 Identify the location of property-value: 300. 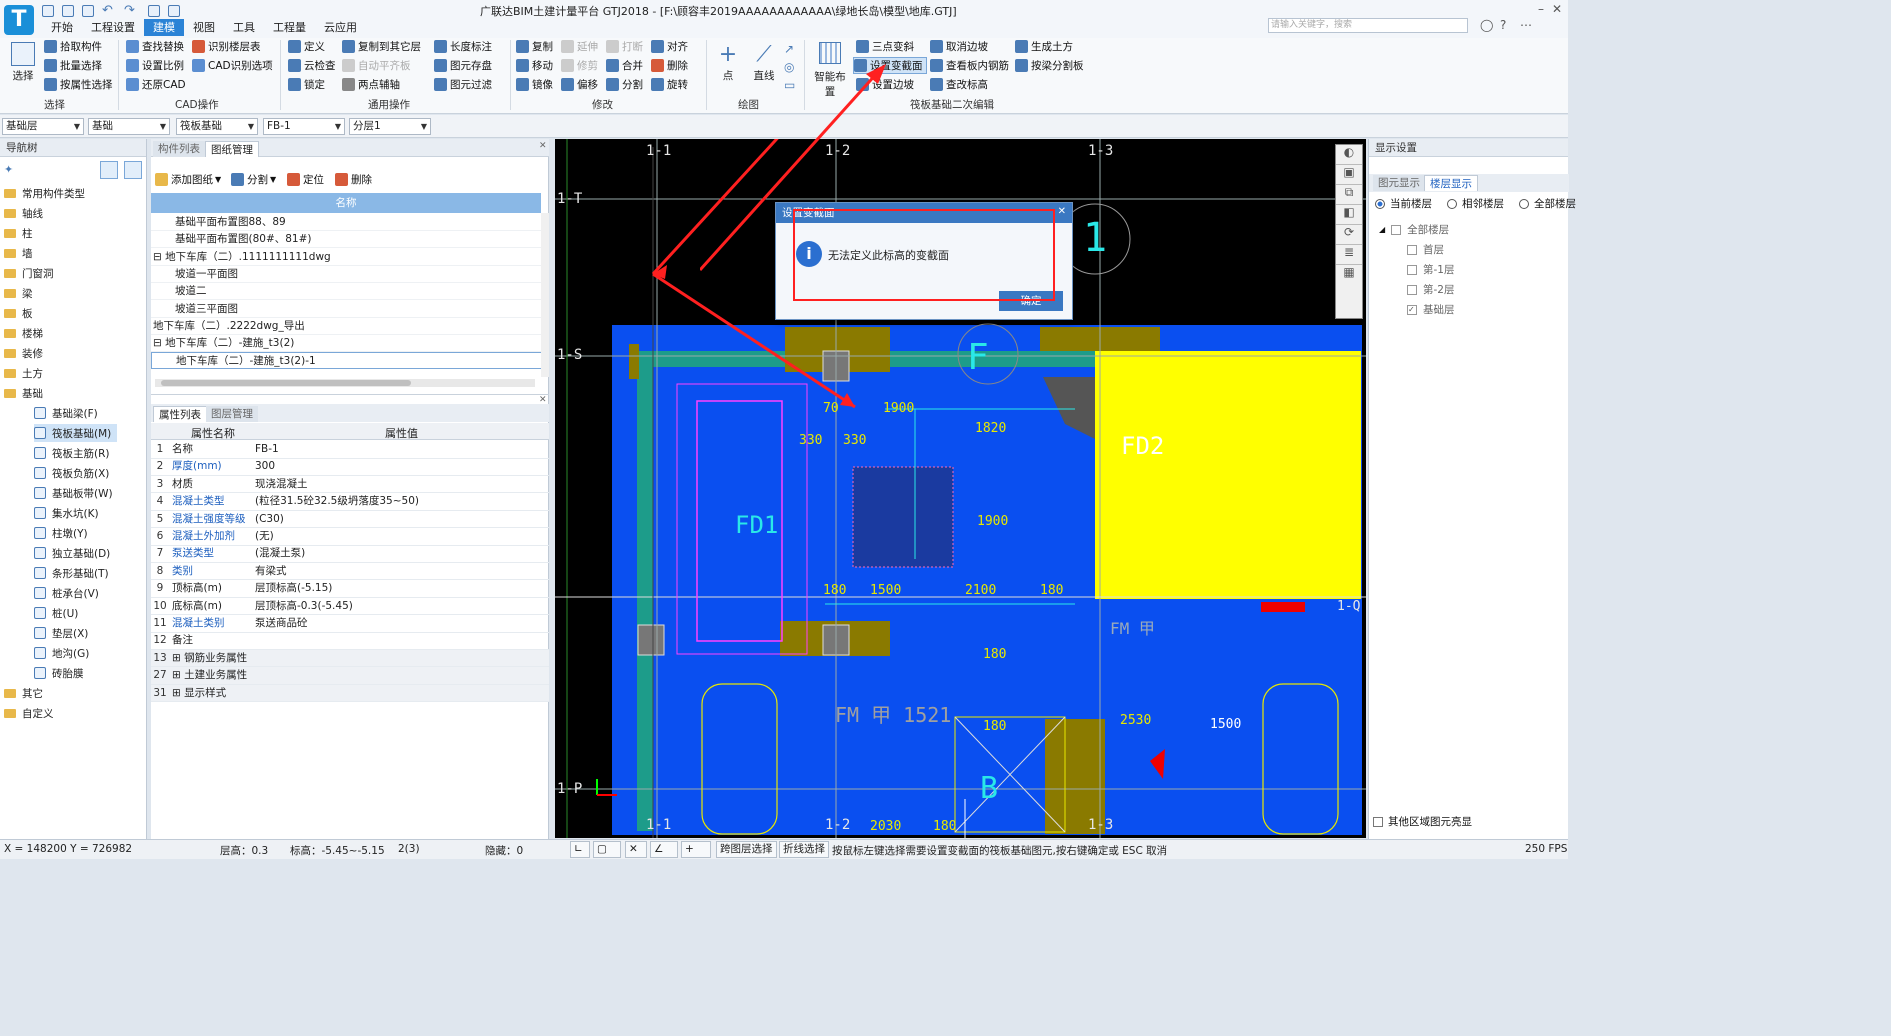
(265, 466).